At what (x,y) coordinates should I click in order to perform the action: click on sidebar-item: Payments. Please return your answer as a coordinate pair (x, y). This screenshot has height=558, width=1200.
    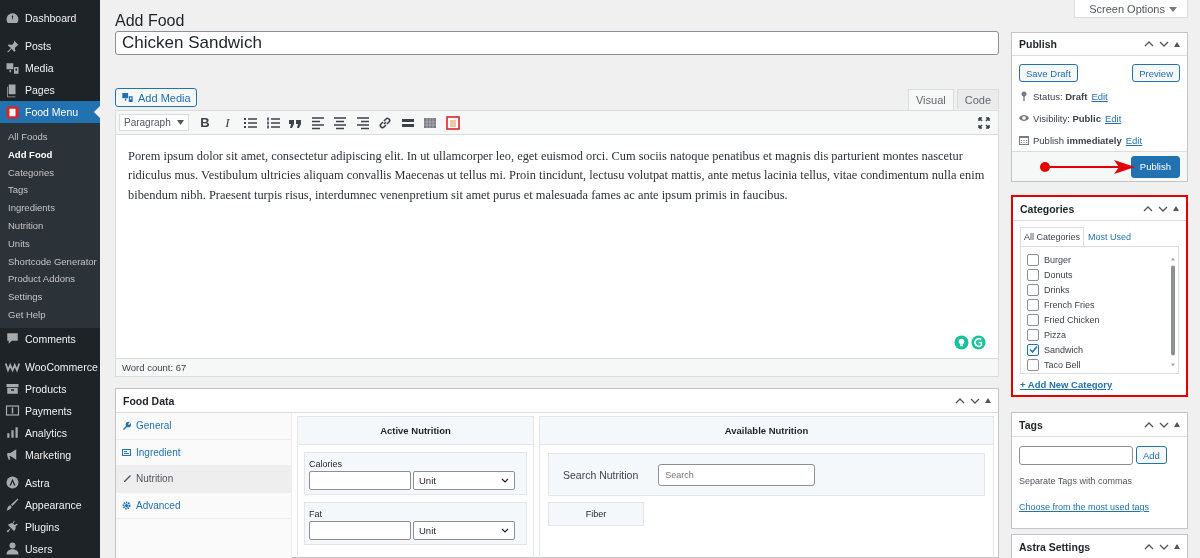
    Looking at the image, I should click on (50, 410).